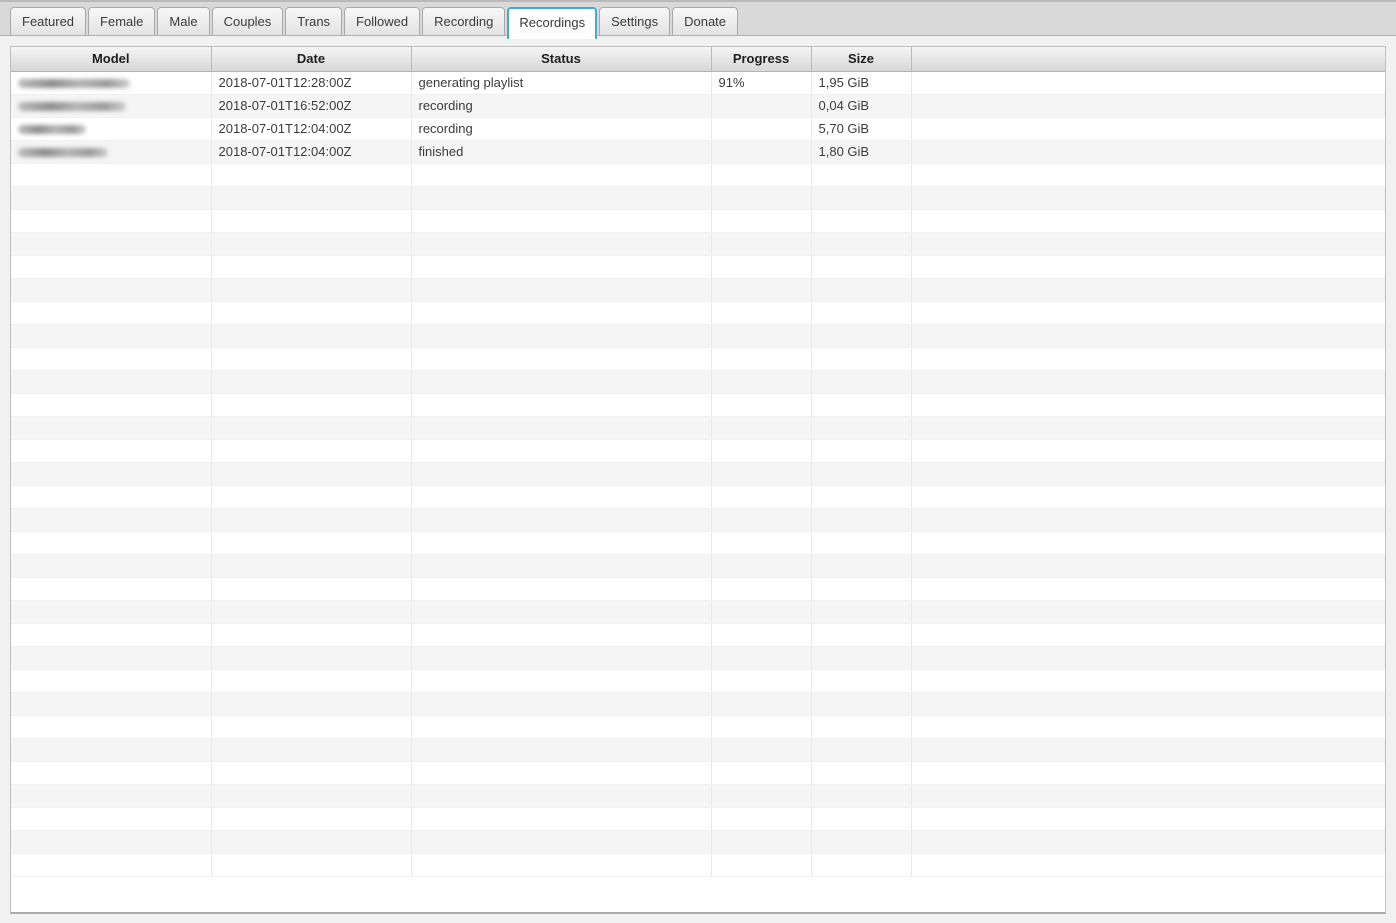  What do you see at coordinates (311, 59) in the screenshot?
I see `column-header-date: Date` at bounding box center [311, 59].